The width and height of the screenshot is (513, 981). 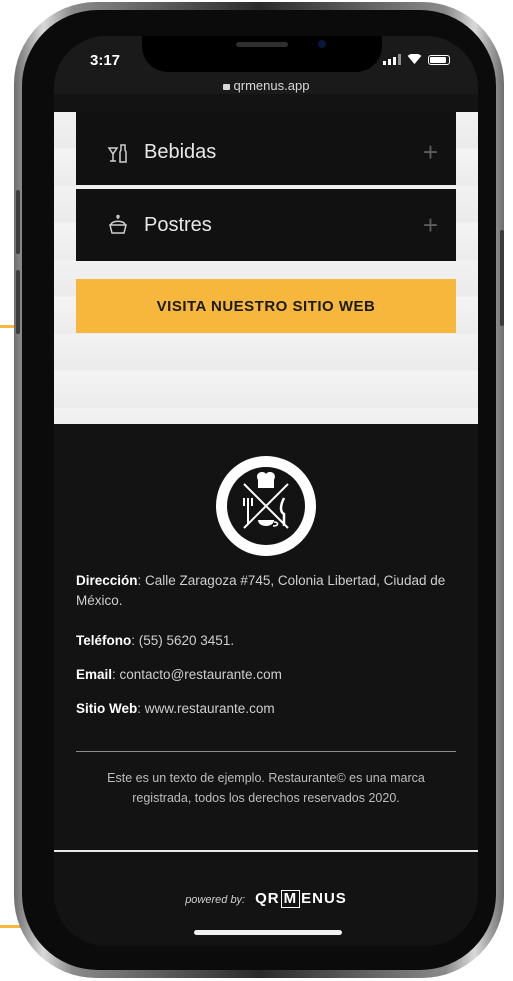 What do you see at coordinates (107, 580) in the screenshot?
I see `address-label: Dirección` at bounding box center [107, 580].